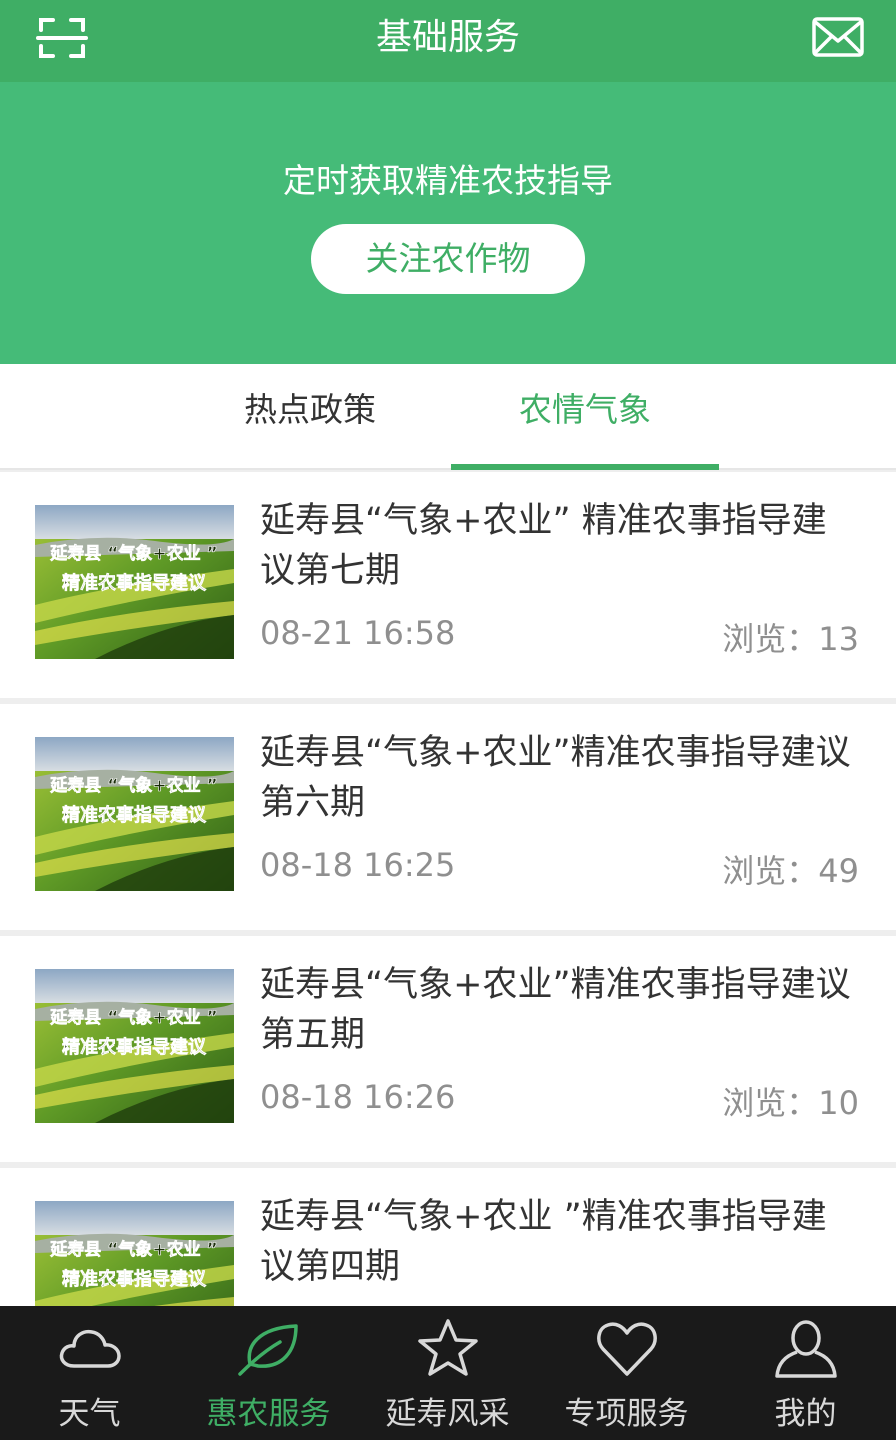 The height and width of the screenshot is (1440, 896). I want to click on nav-item-yanshou-style: 延寿风采, so click(447, 1373).